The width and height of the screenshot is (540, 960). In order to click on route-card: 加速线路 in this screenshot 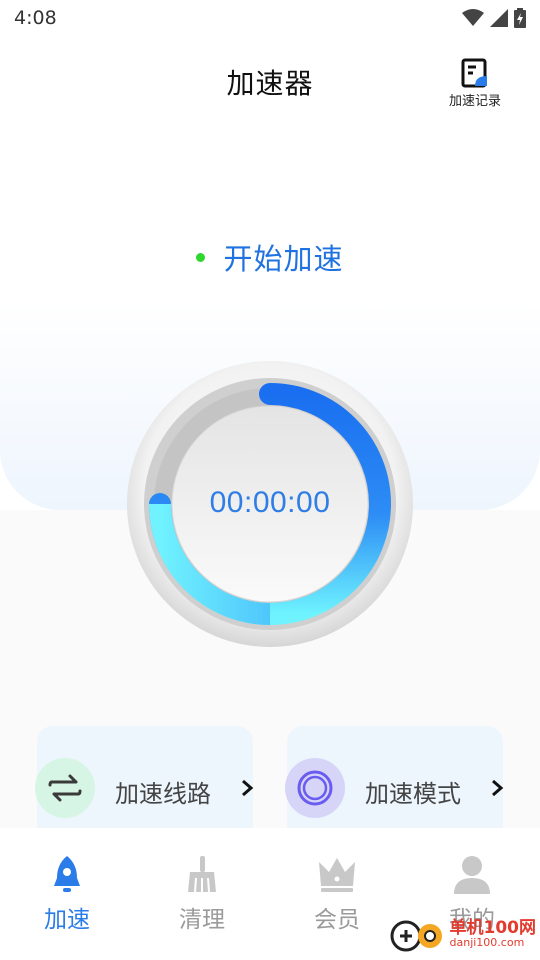, I will do `click(144, 781)`.